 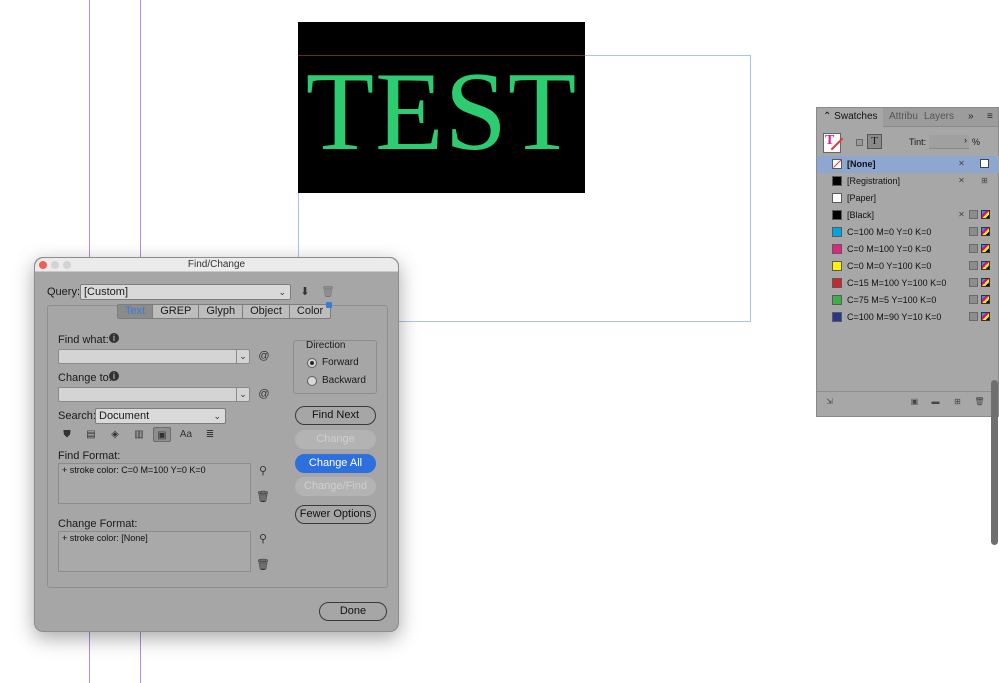 What do you see at coordinates (154, 394) in the screenshot?
I see `change-to-field: ⌄` at bounding box center [154, 394].